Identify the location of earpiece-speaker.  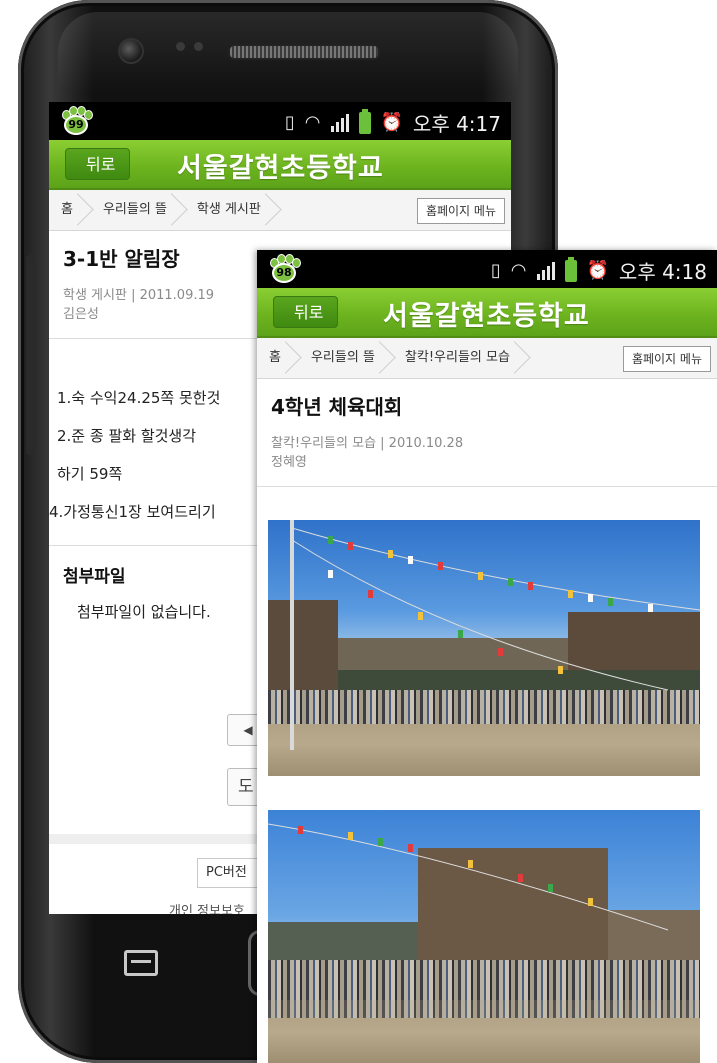
(304, 52).